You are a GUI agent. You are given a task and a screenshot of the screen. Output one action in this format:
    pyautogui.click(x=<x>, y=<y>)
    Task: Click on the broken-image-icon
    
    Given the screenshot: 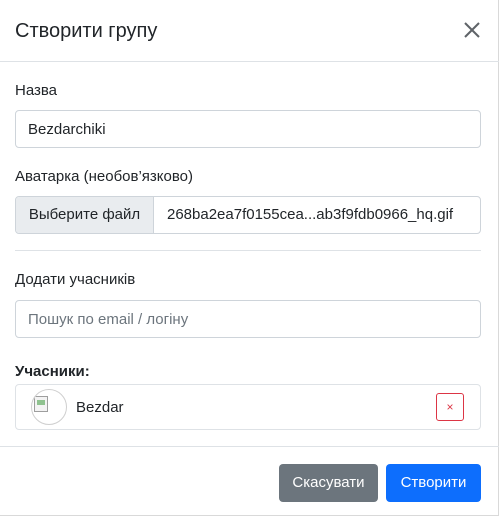 What is the action you would take?
    pyautogui.click(x=41, y=404)
    